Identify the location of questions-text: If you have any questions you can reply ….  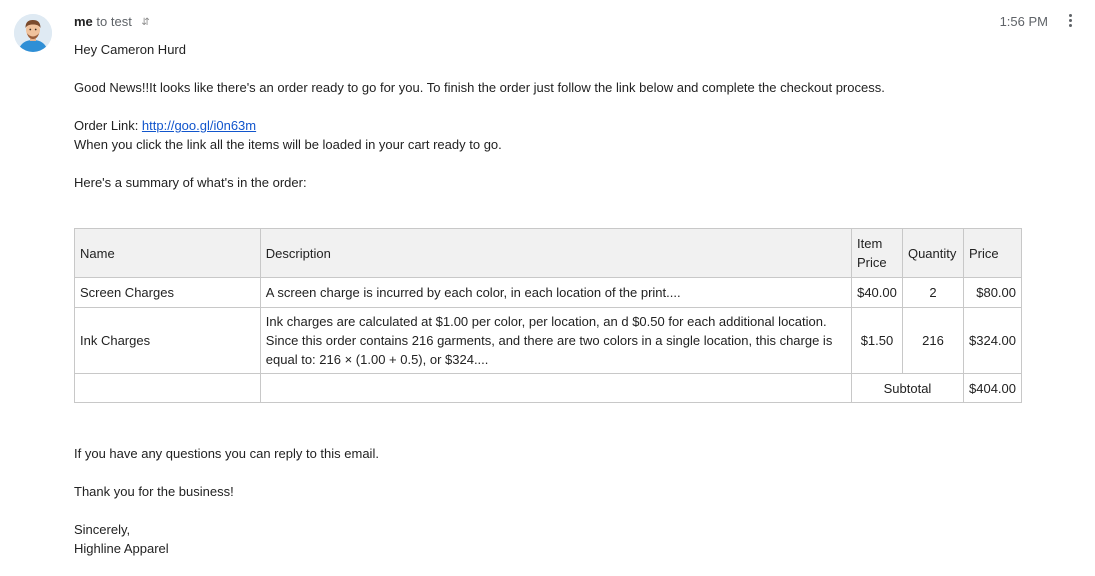
(226, 453).